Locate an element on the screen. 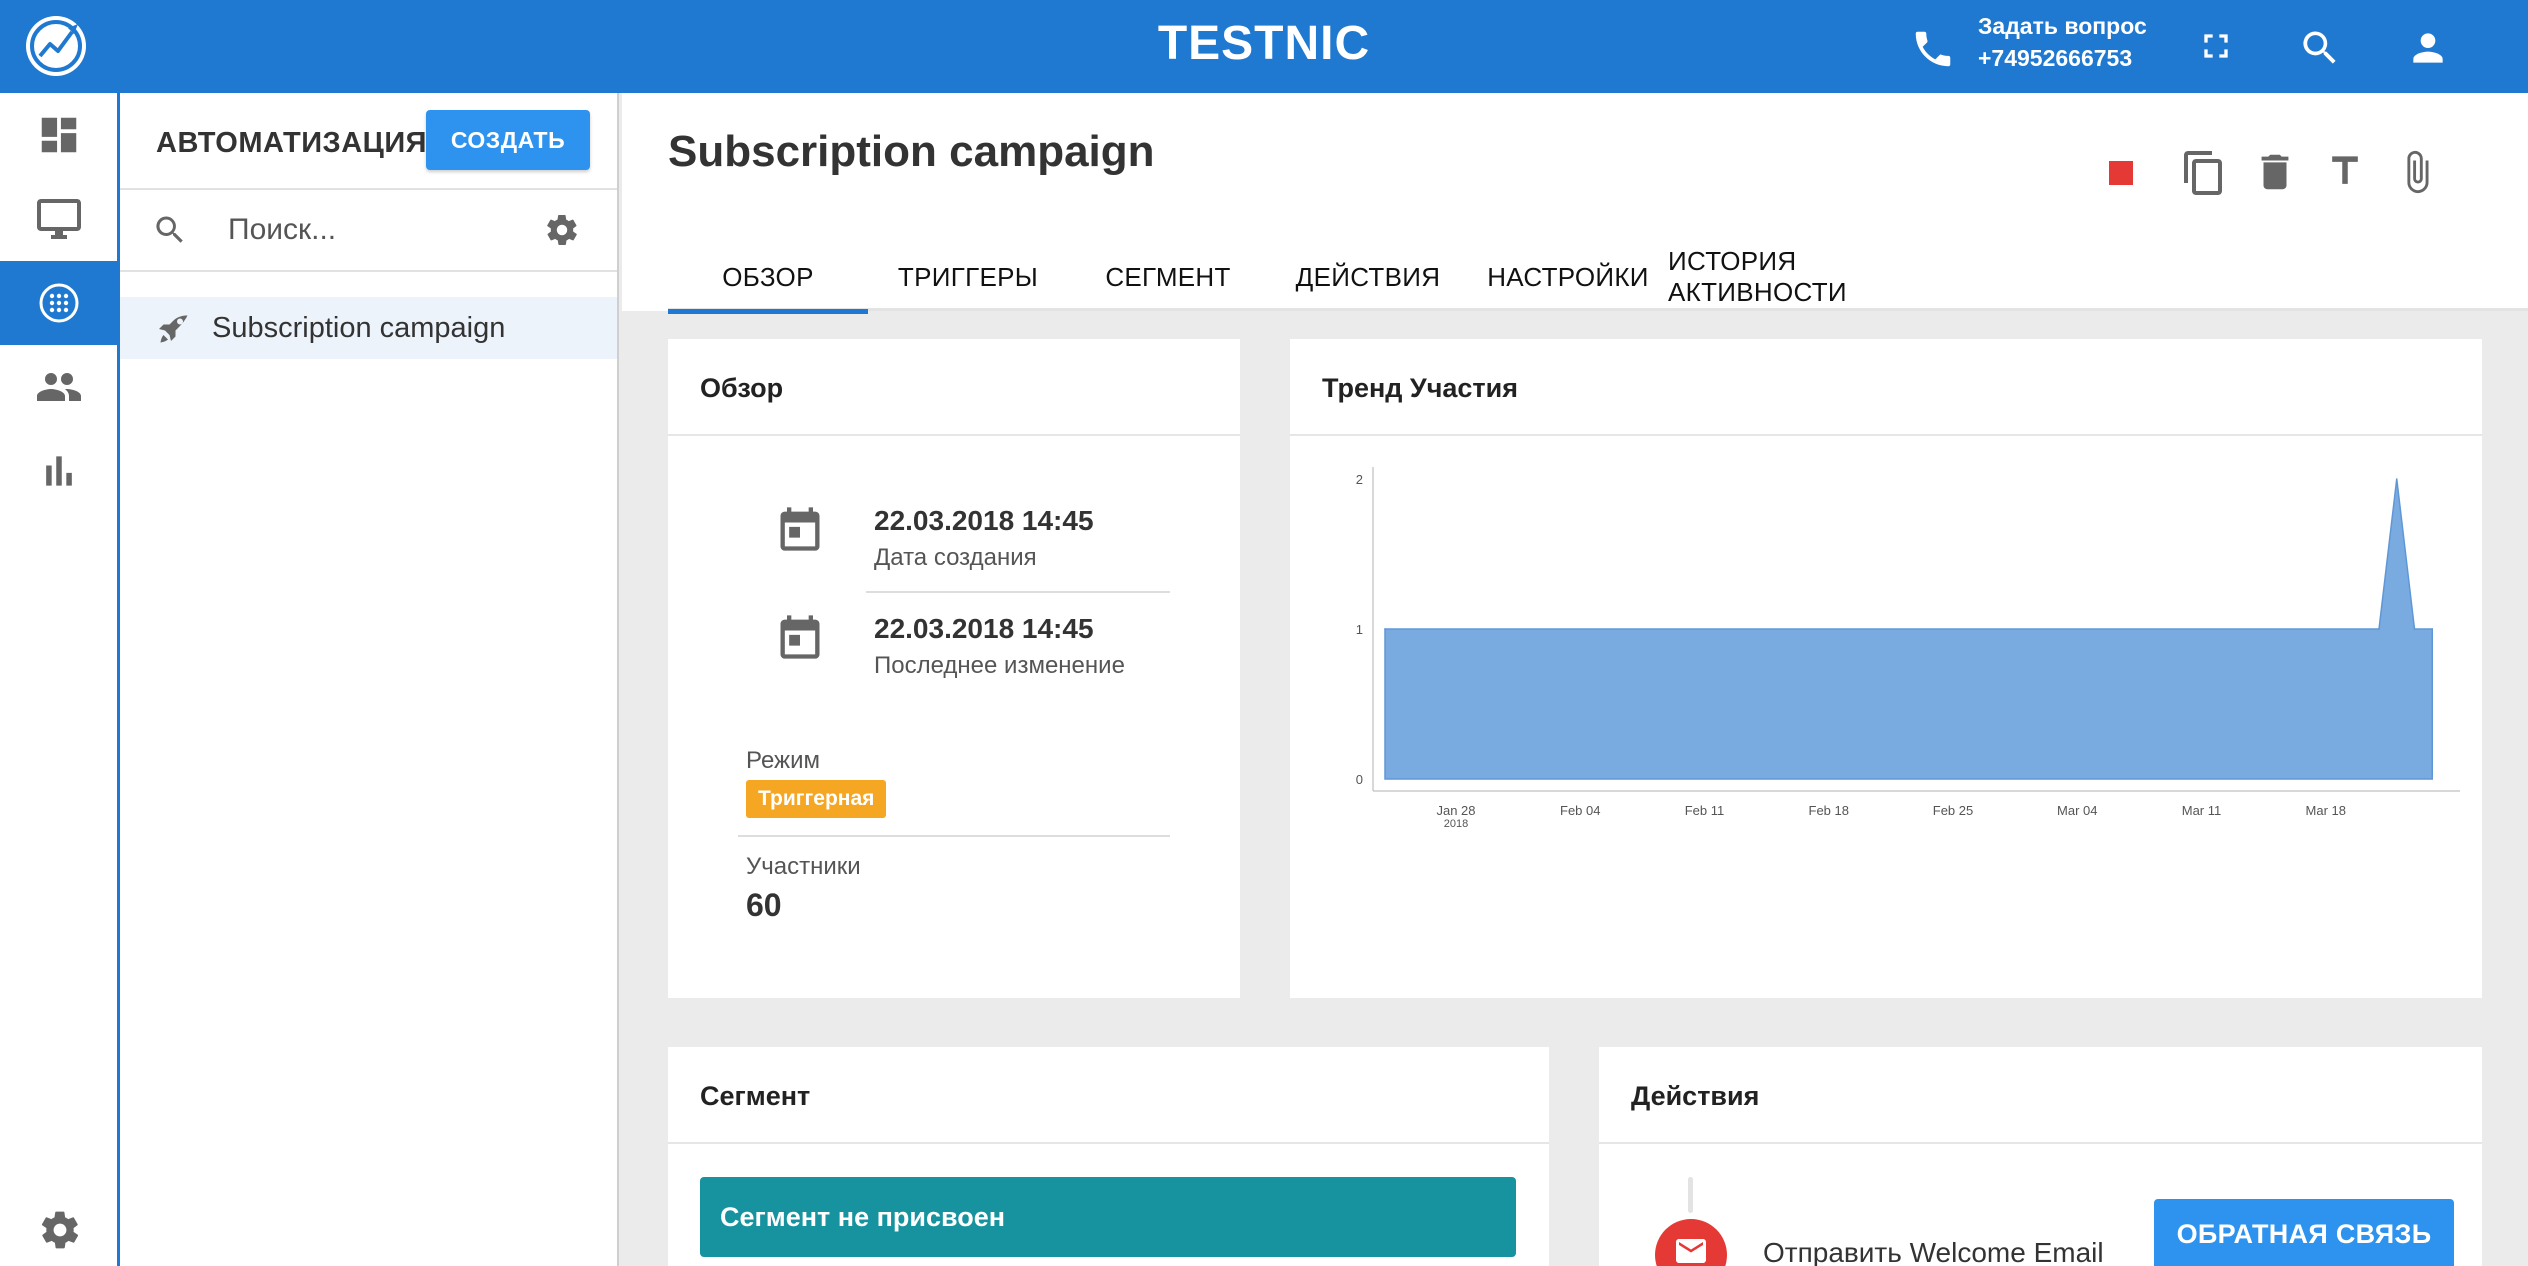 The width and height of the screenshot is (2528, 1266). y-tick-label: 2 is located at coordinates (1359, 479).